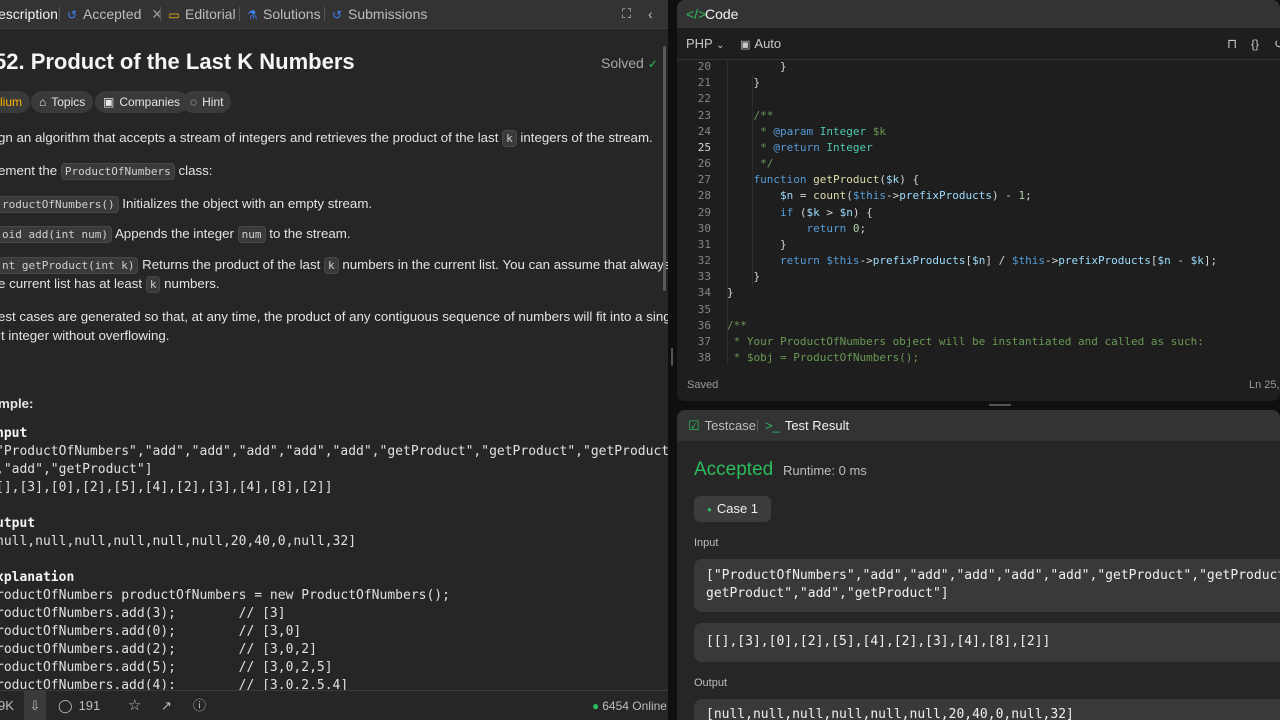 The image size is (1280, 720). I want to click on tab-accepted: ↺ Accepted ✕, so click(114, 14).